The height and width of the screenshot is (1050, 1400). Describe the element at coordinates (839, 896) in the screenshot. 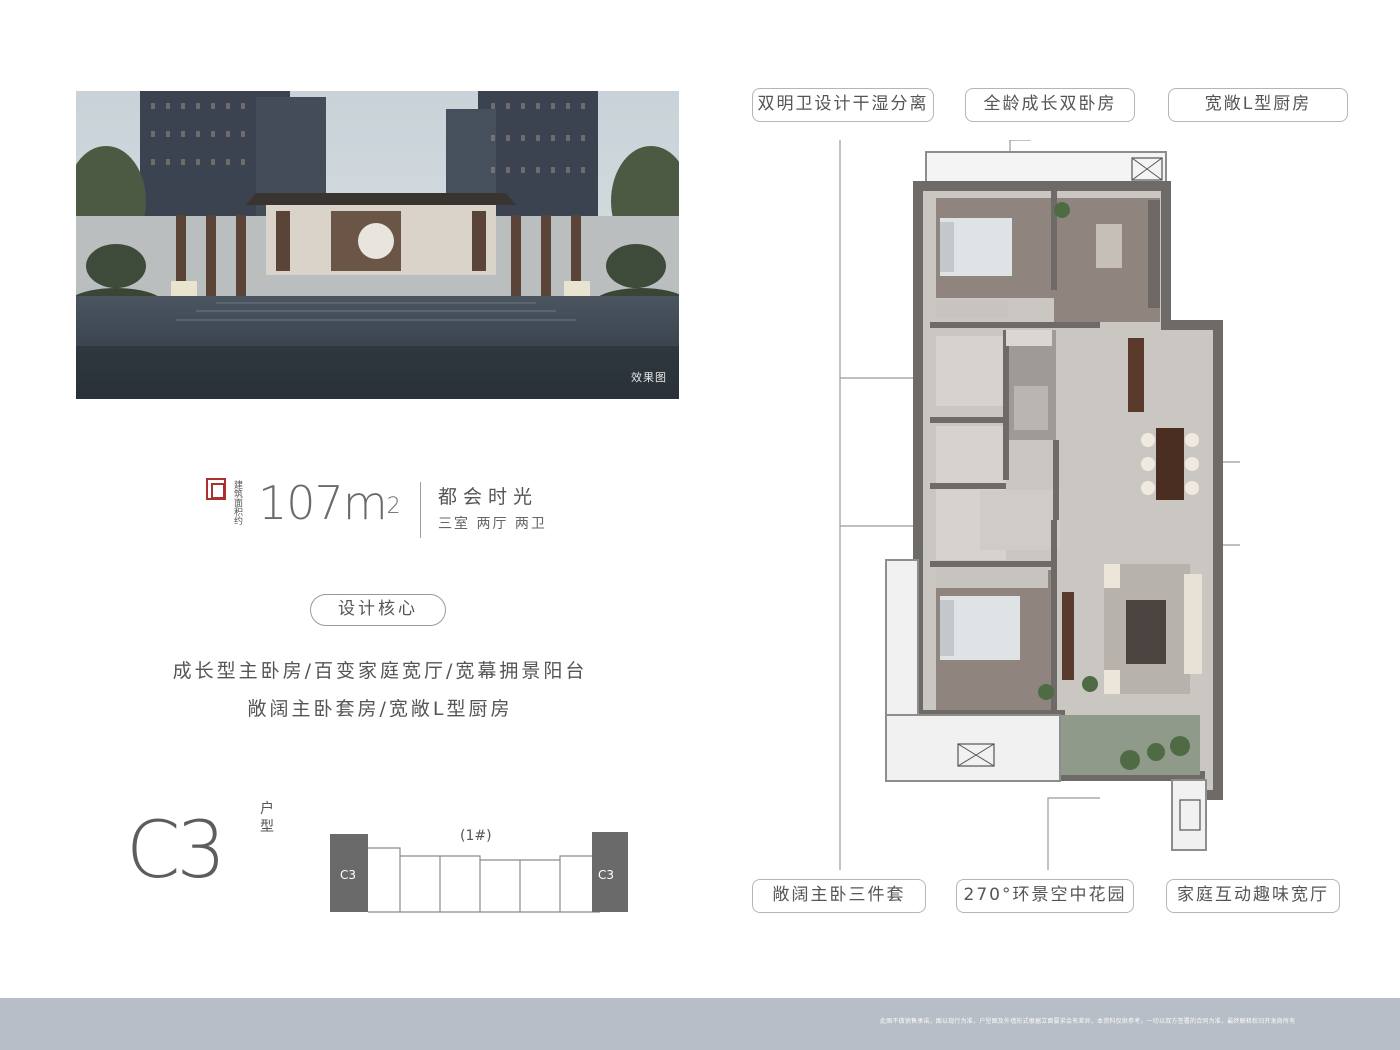

I see `feature-label-master-suite: 敞阔主卧三件套` at that location.